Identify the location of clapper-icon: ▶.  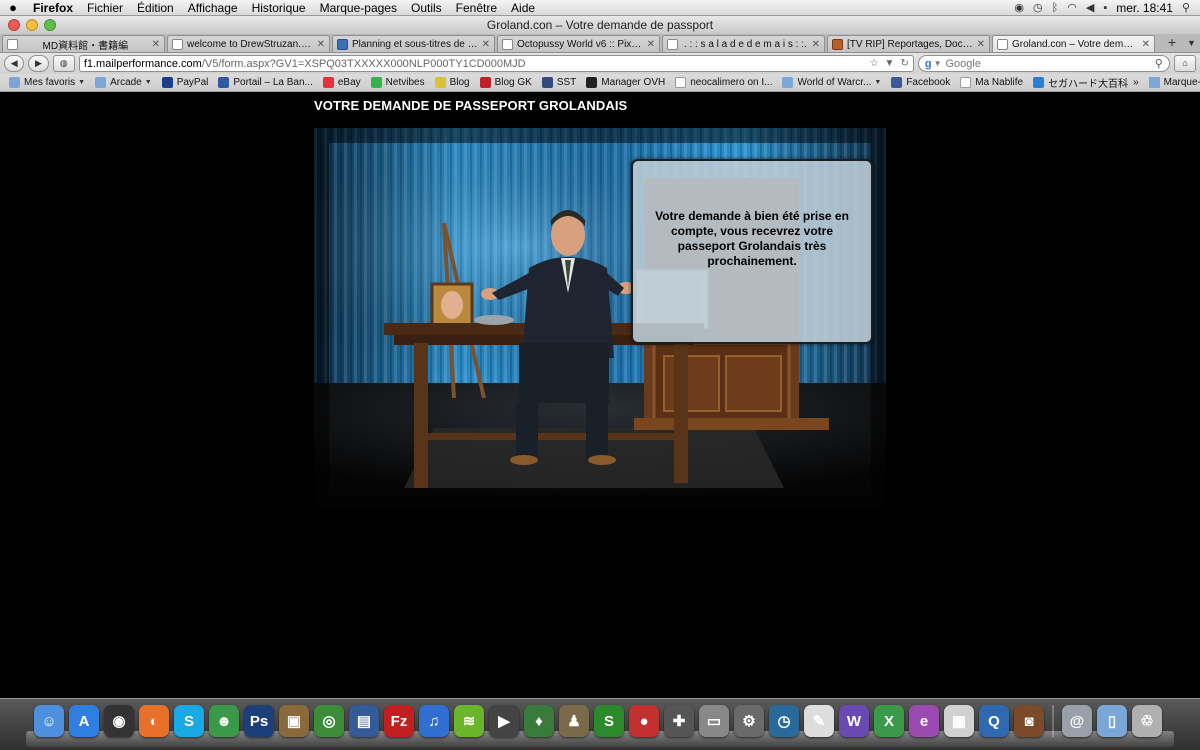
(504, 721).